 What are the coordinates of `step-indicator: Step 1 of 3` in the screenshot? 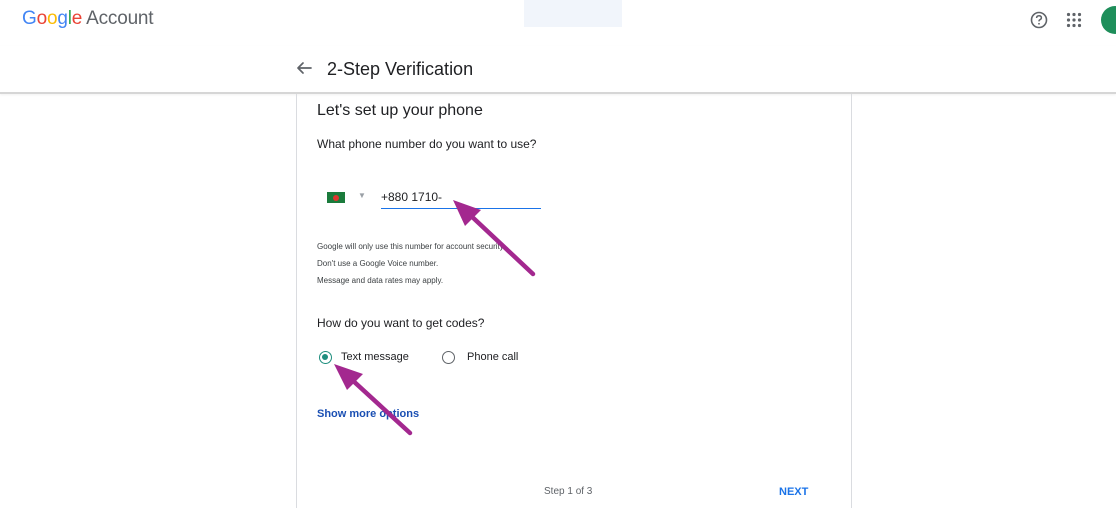 It's located at (568, 491).